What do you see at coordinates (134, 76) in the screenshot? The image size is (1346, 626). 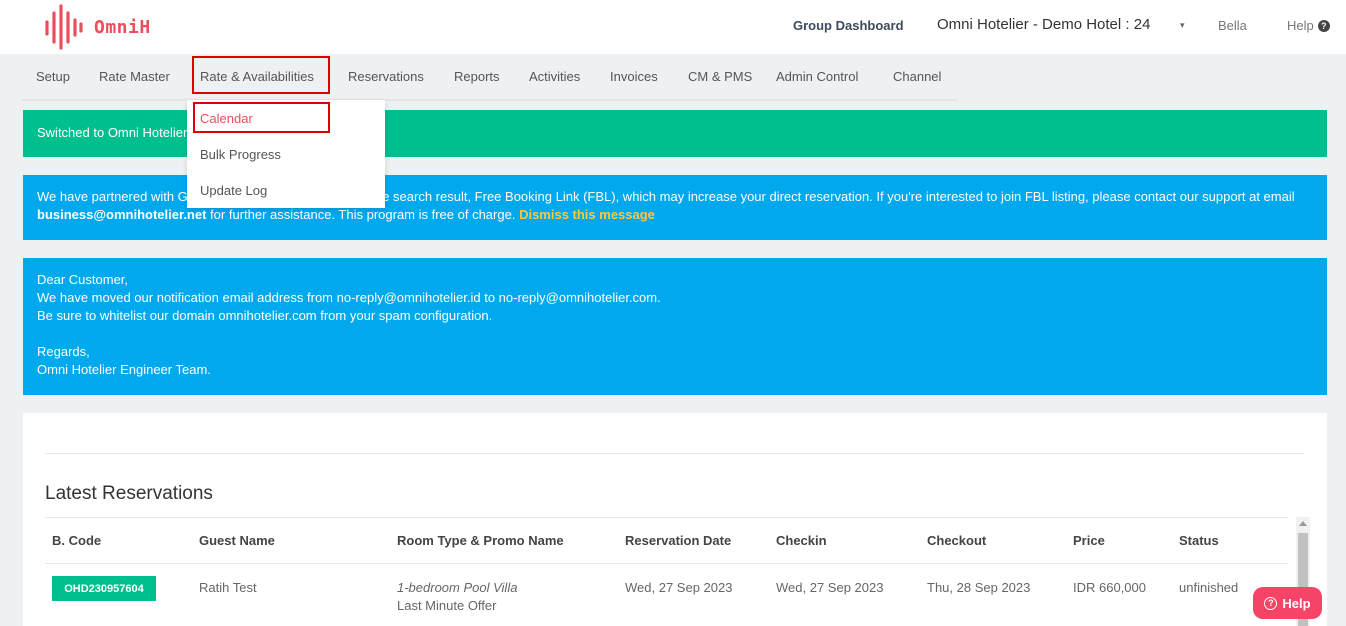 I see `nav-item-rate-master: Rate Master` at bounding box center [134, 76].